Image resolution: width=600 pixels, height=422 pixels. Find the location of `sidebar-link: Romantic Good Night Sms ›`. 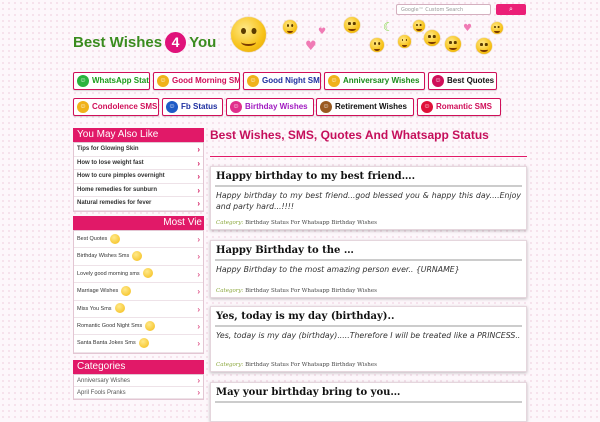

sidebar-link: Romantic Good Night Sms › is located at coordinates (138, 327).